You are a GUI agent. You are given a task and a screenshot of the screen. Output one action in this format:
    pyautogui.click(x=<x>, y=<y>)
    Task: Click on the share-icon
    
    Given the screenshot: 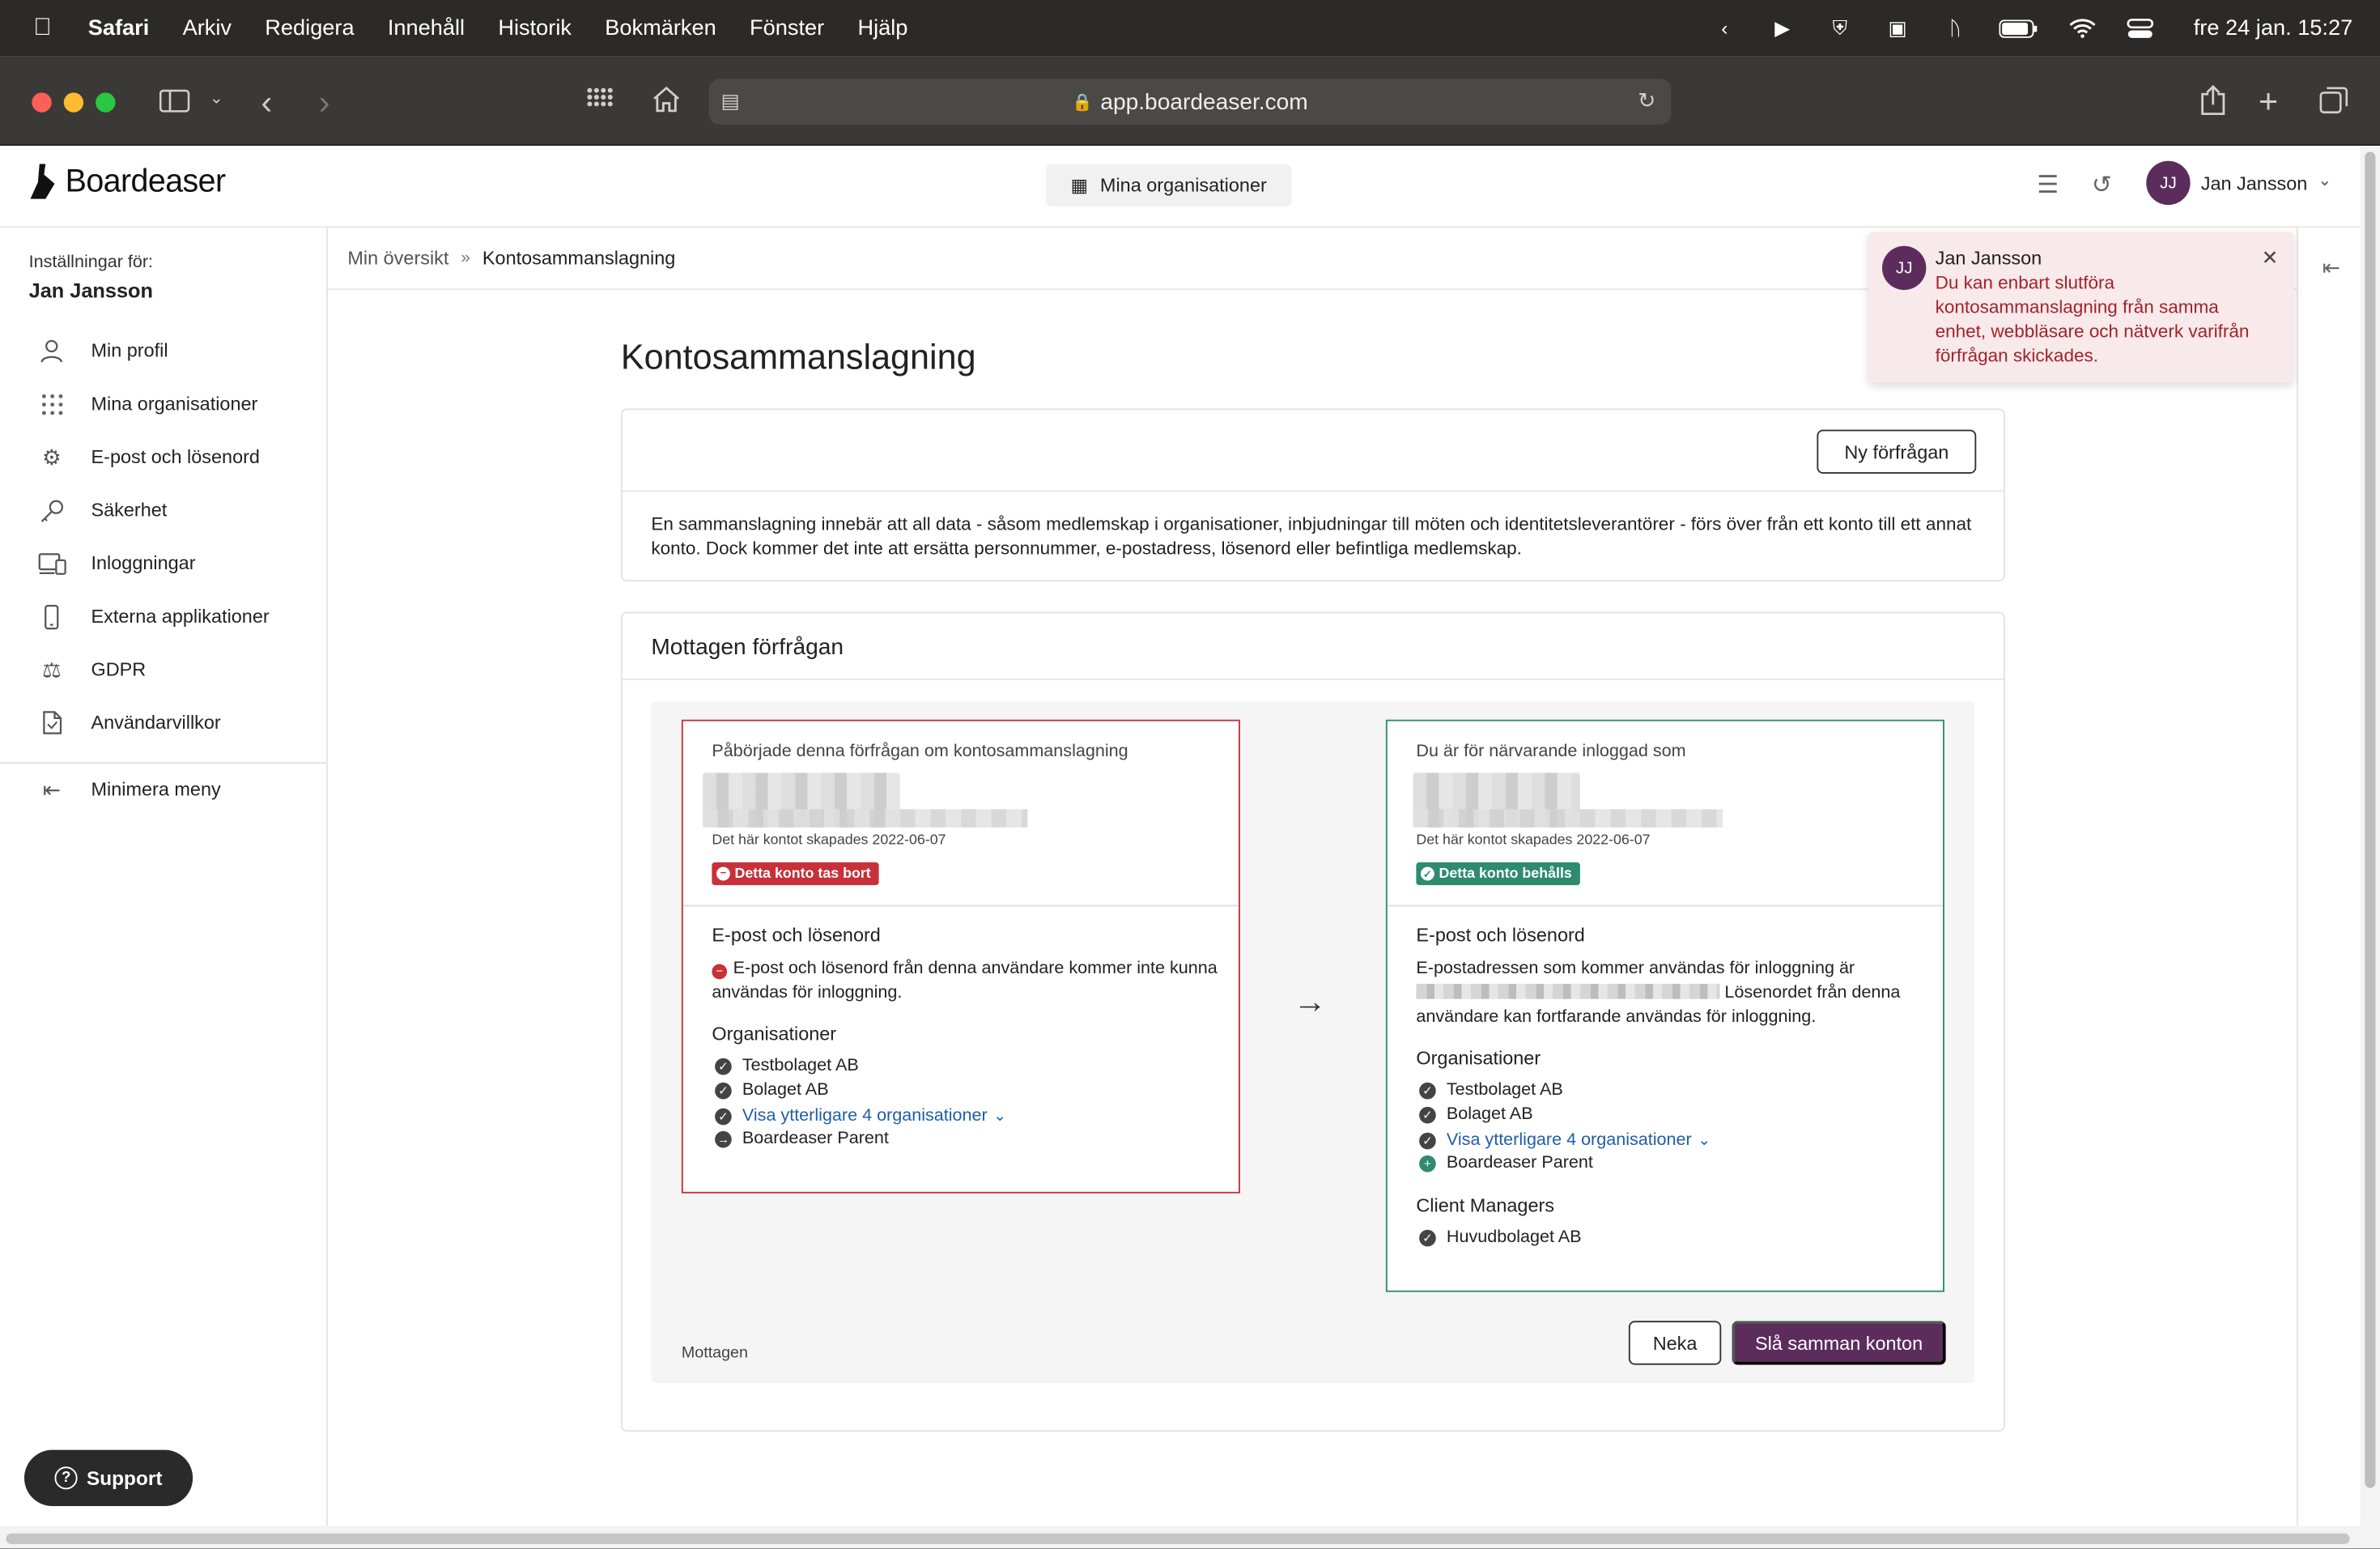 What is the action you would take?
    pyautogui.click(x=2213, y=100)
    